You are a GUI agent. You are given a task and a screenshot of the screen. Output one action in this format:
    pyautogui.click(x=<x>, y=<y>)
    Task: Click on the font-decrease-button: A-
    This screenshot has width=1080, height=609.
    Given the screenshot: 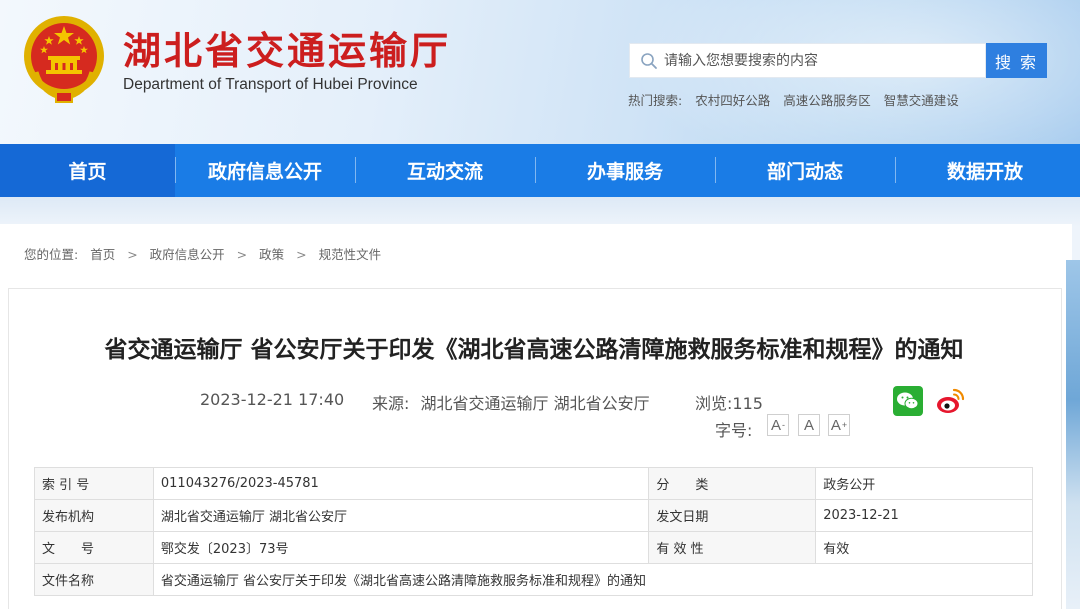 What is the action you would take?
    pyautogui.click(x=778, y=425)
    